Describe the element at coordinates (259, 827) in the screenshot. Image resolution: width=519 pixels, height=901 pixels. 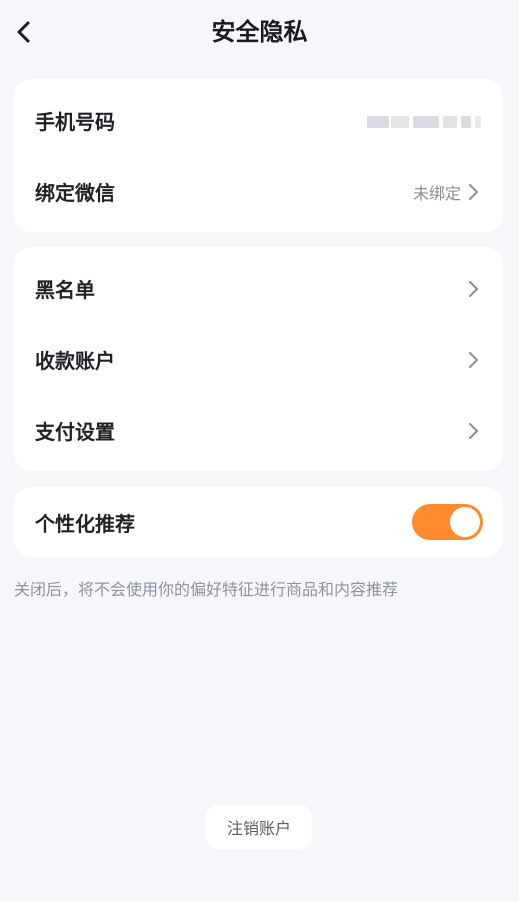
I see `delete-account-button: 注销账户` at that location.